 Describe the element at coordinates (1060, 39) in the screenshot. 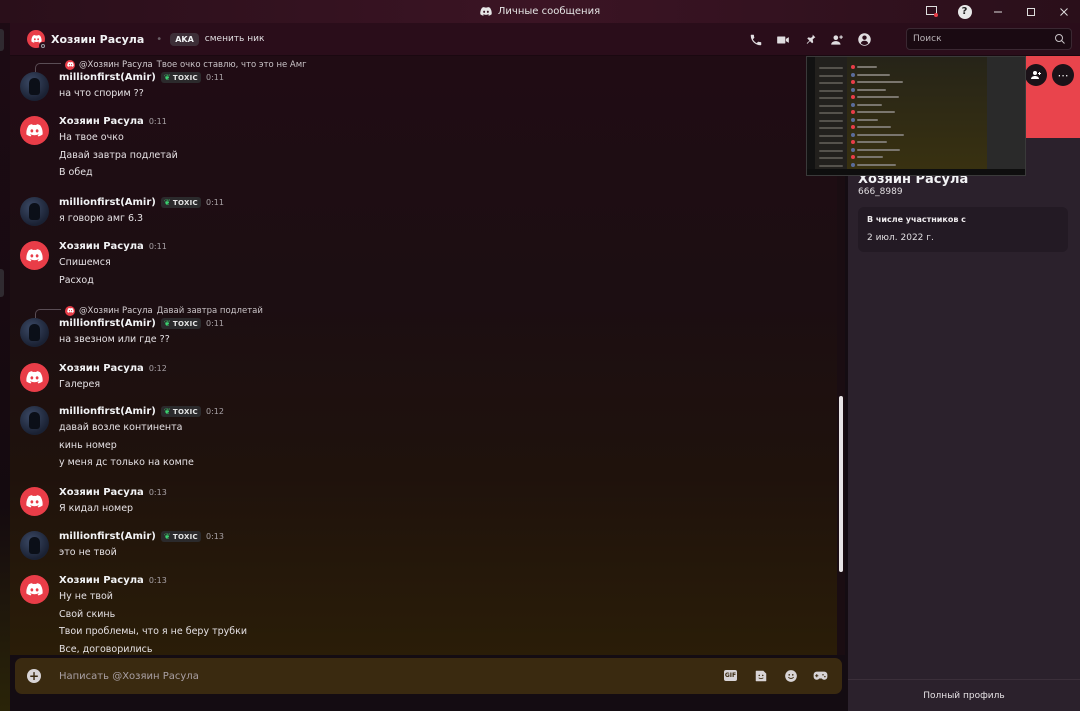

I see `search-icon` at that location.